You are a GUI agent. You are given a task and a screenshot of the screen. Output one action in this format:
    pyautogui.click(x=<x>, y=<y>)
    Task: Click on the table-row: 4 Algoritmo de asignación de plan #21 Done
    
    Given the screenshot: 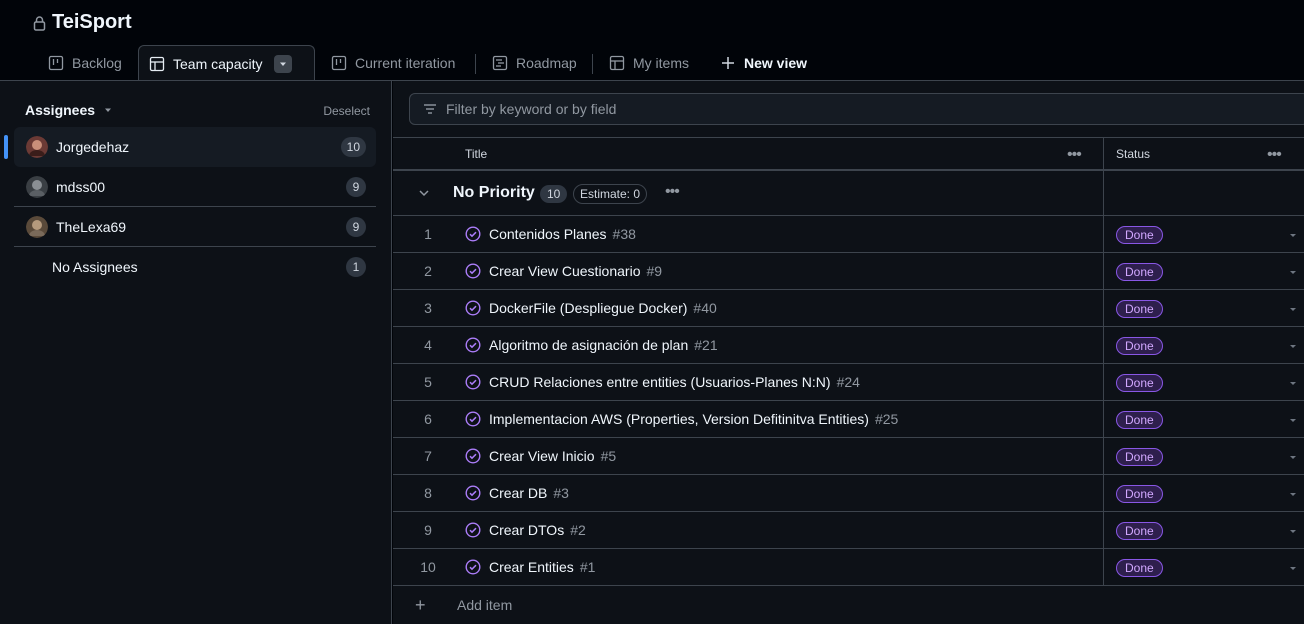 What is the action you would take?
    pyautogui.click(x=848, y=345)
    